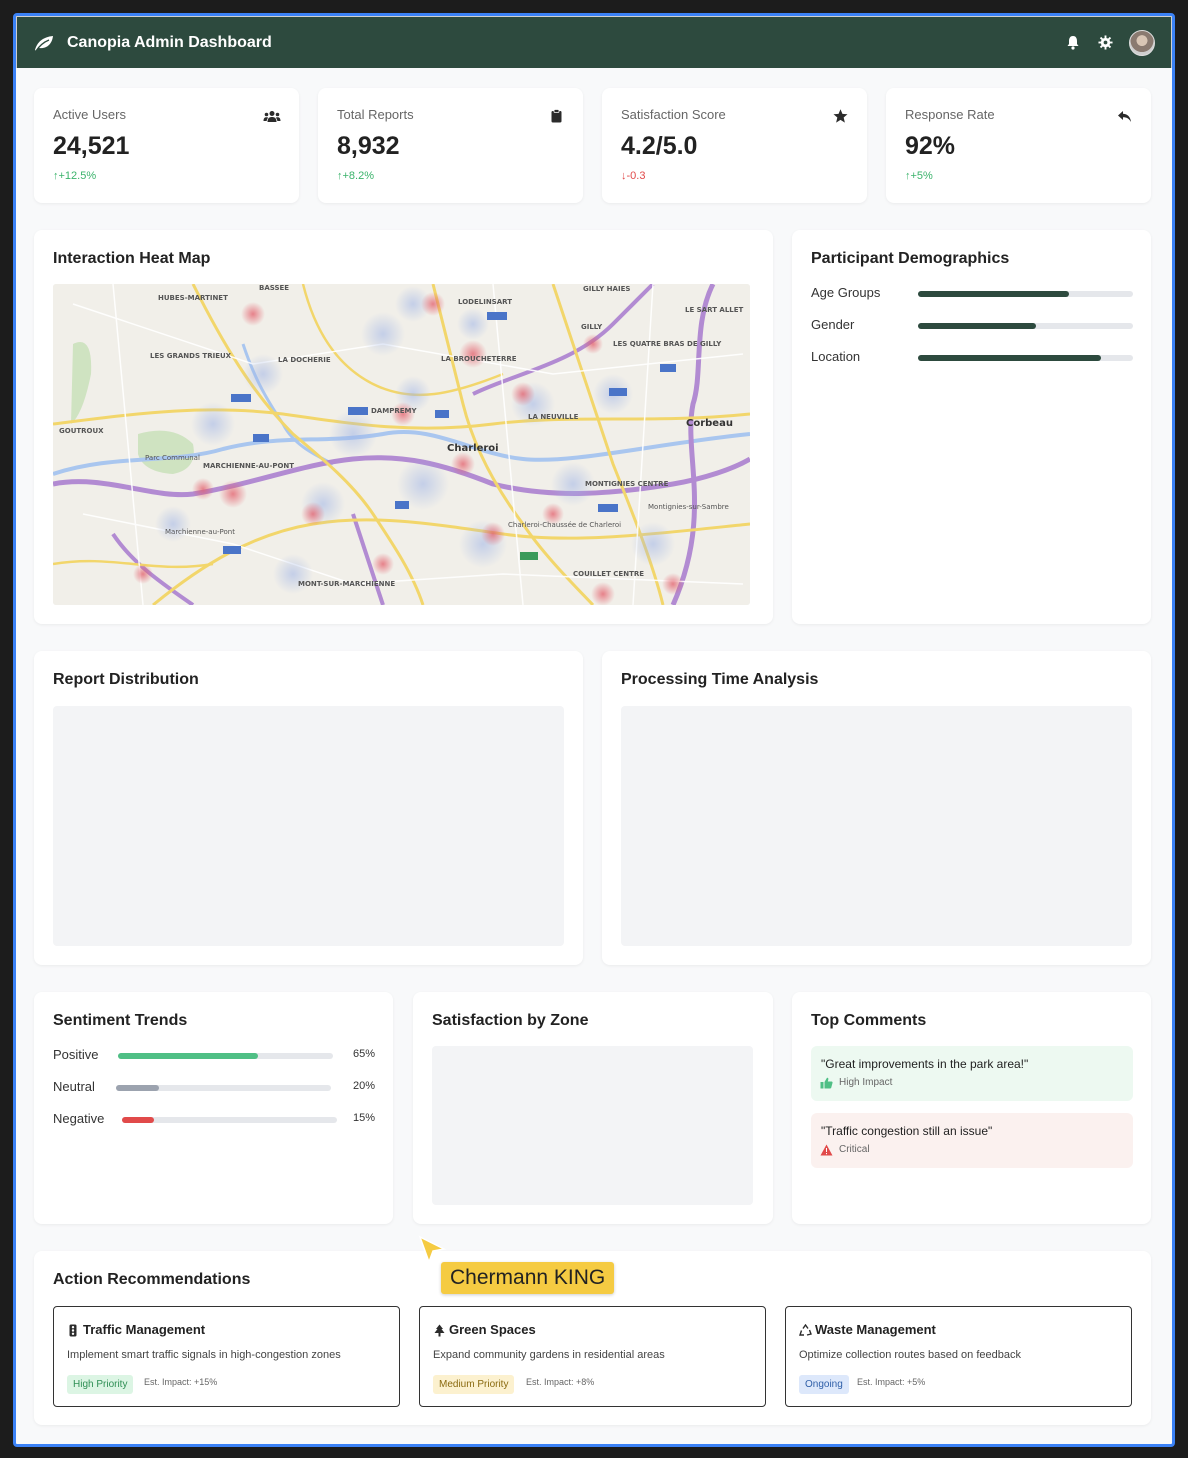 This screenshot has height=1458, width=1188. Describe the element at coordinates (272, 116) in the screenshot. I see `users-icon` at that location.